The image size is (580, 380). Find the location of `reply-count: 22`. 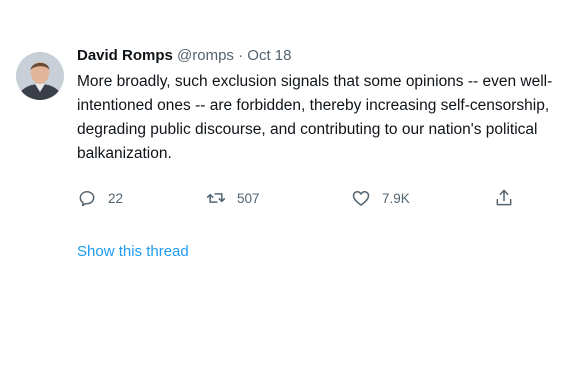

reply-count: 22 is located at coordinates (116, 198).